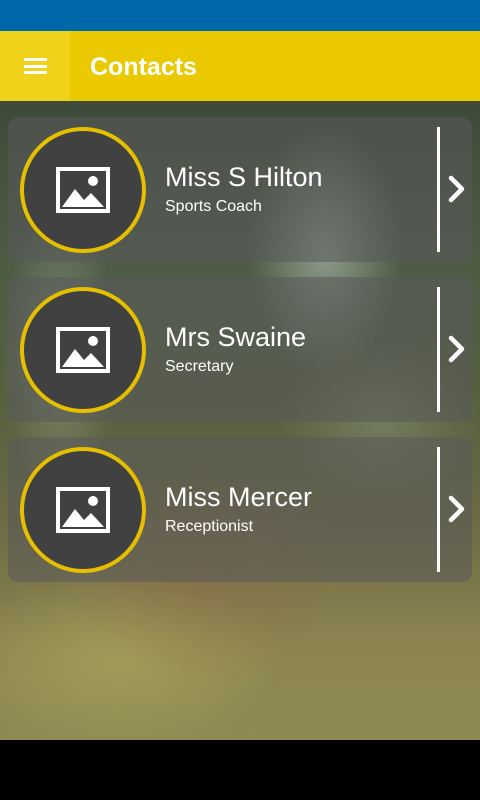  What do you see at coordinates (236, 337) in the screenshot?
I see `contact-name: Mrs Swaine` at bounding box center [236, 337].